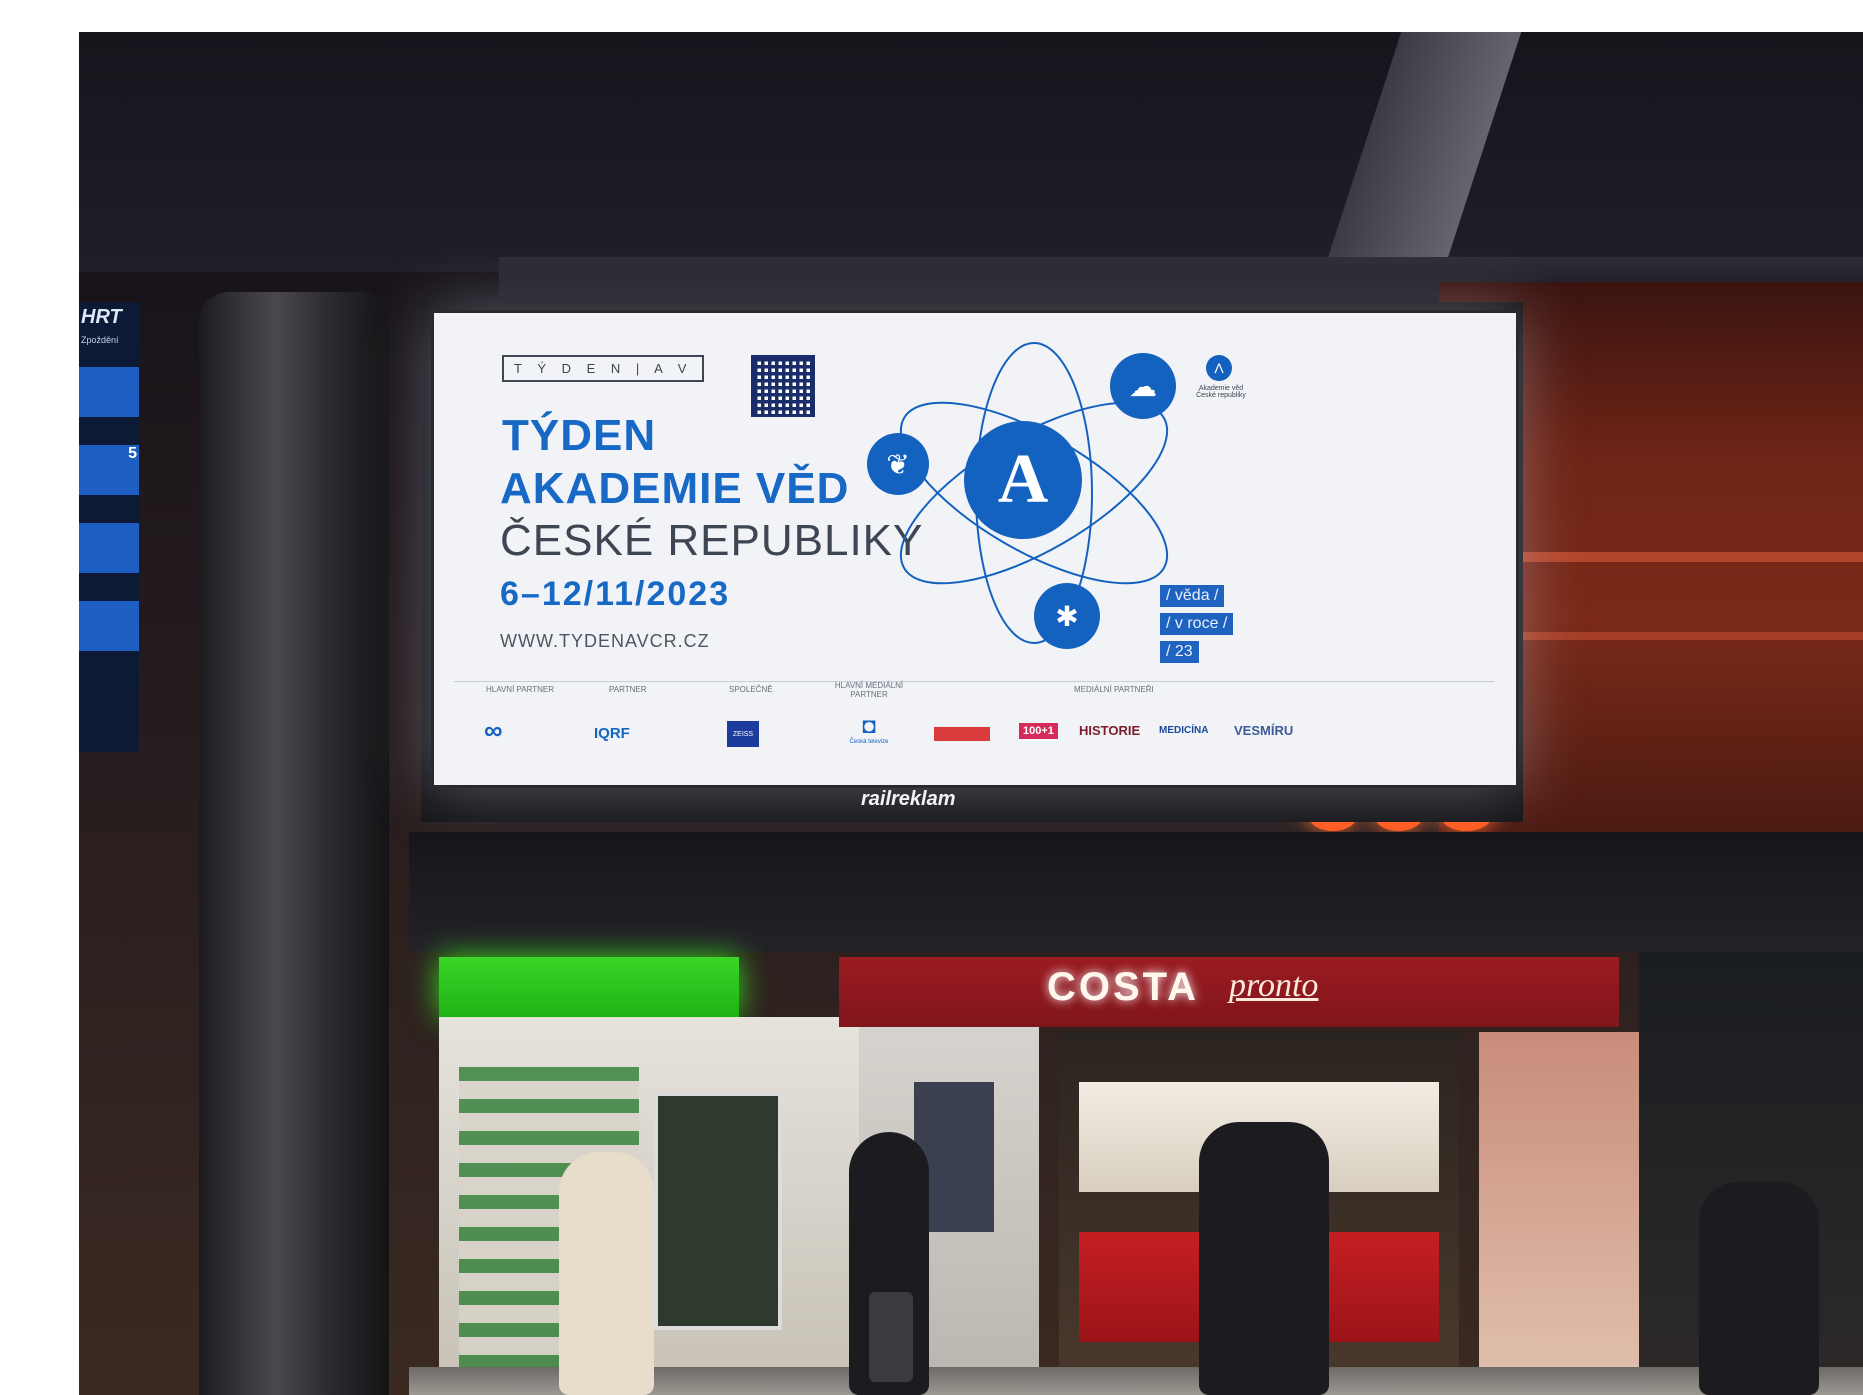 This screenshot has height=1395, width=1863. I want to click on costa-pronto-logo: pronto, so click(1274, 985).